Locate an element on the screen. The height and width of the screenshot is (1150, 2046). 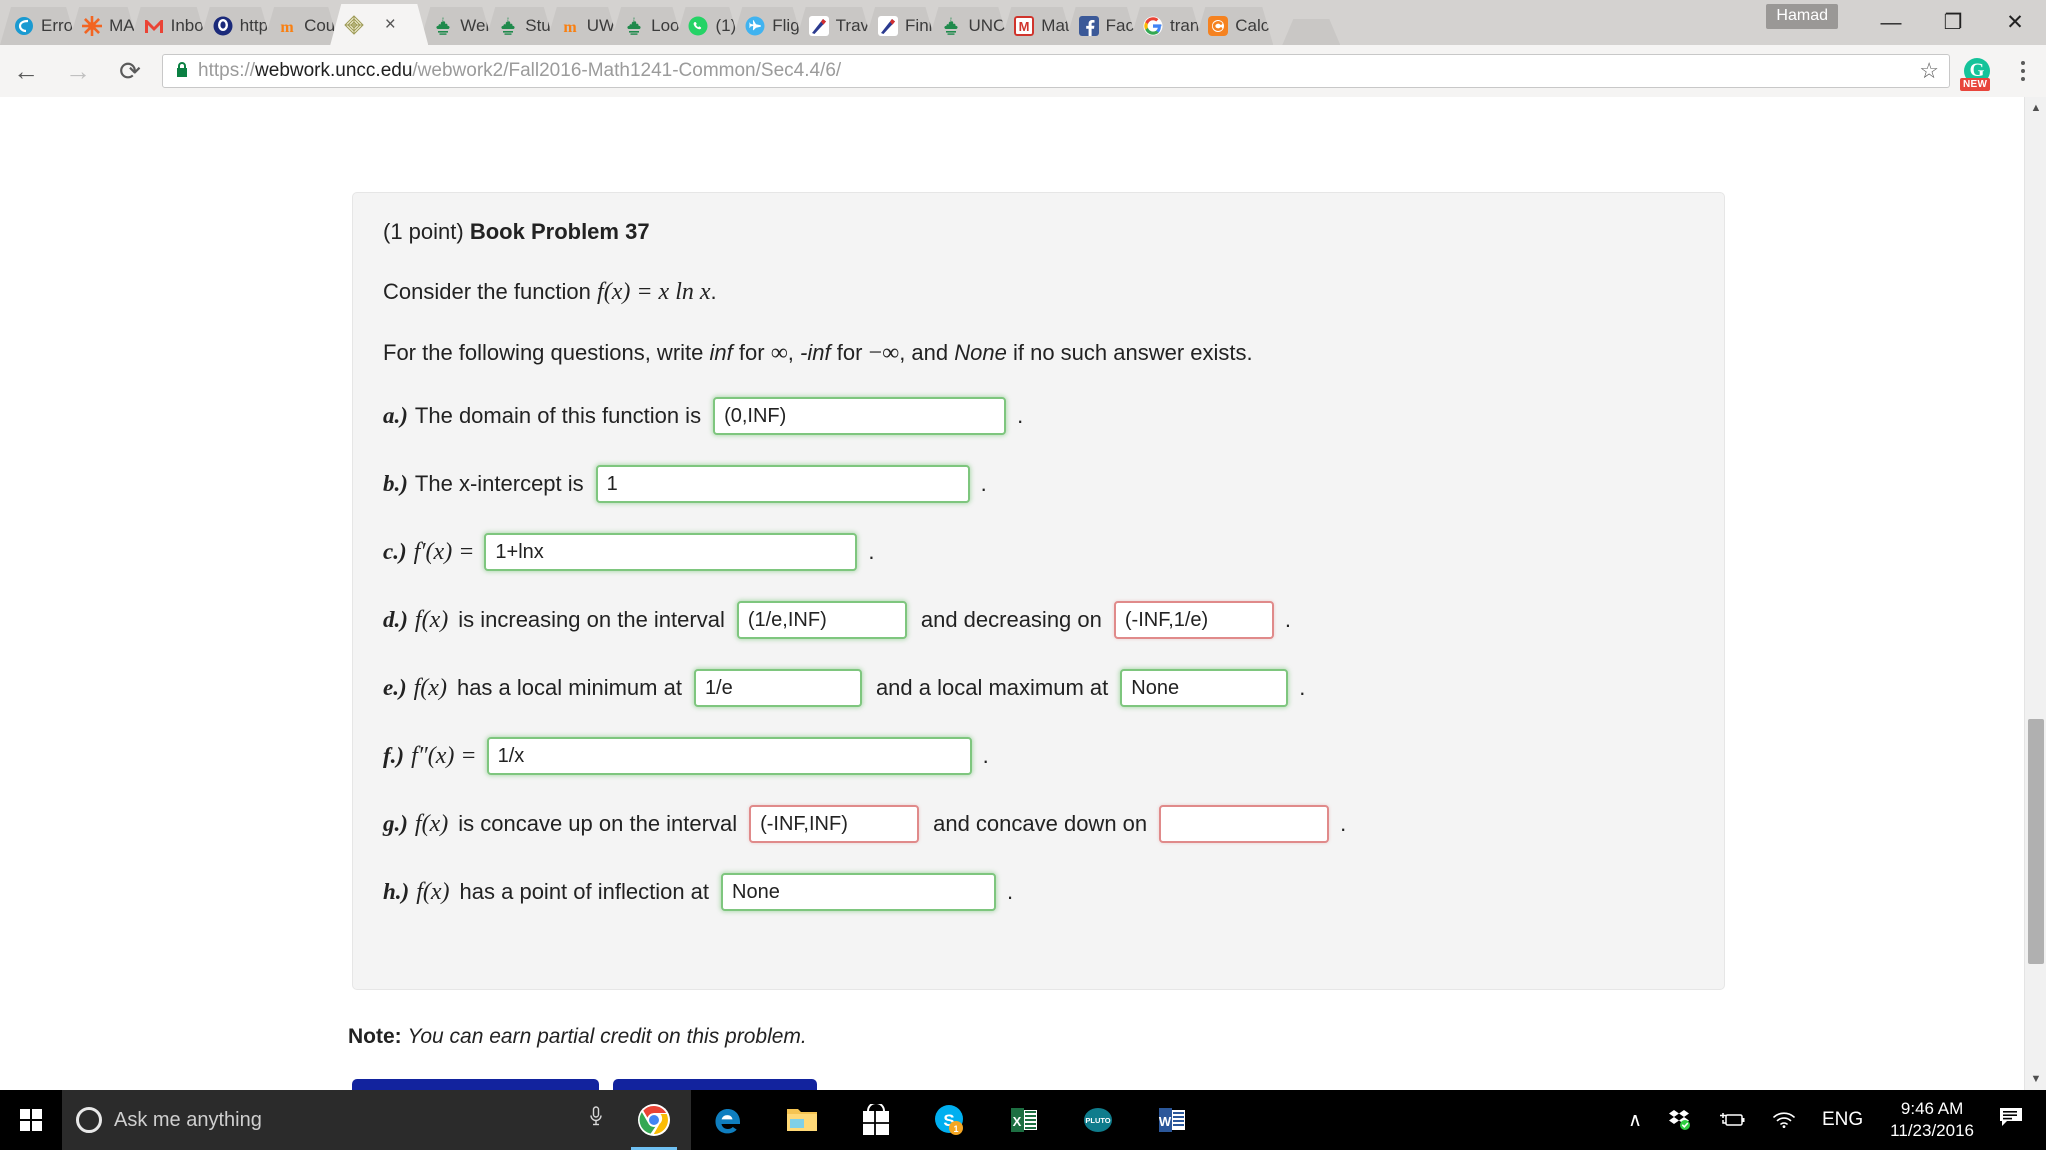
taskbar-word-icon: W is located at coordinates (1172, 1120).